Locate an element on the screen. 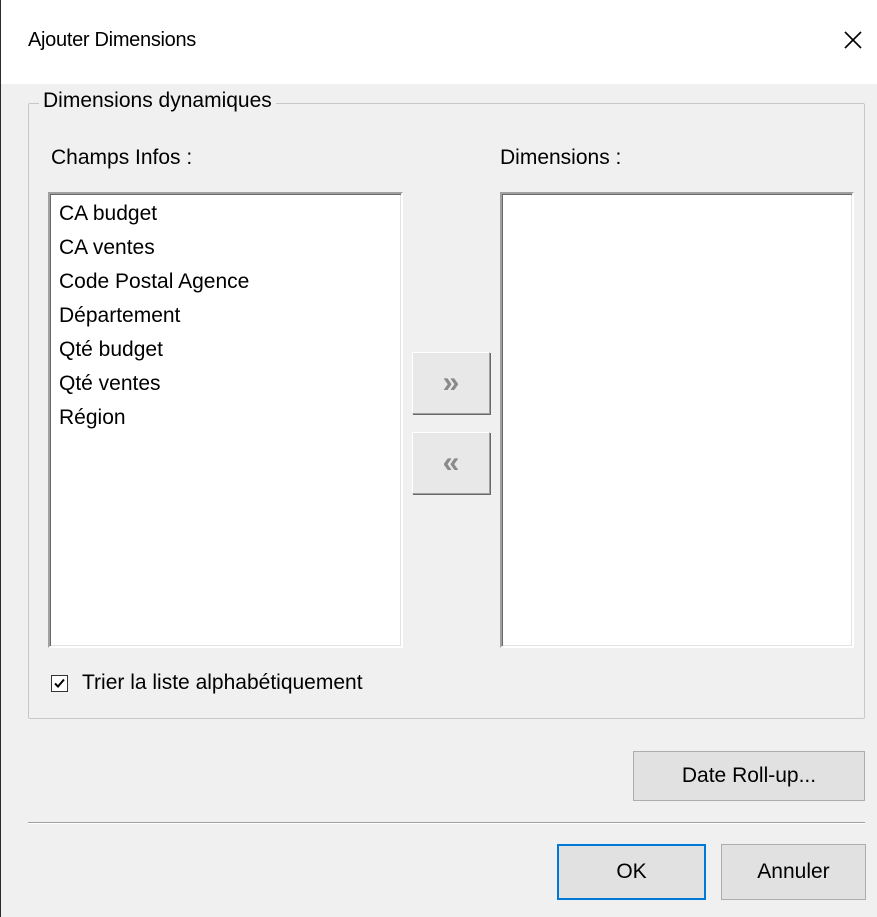 The image size is (877, 917). target-items-container is located at coordinates (677, 195).